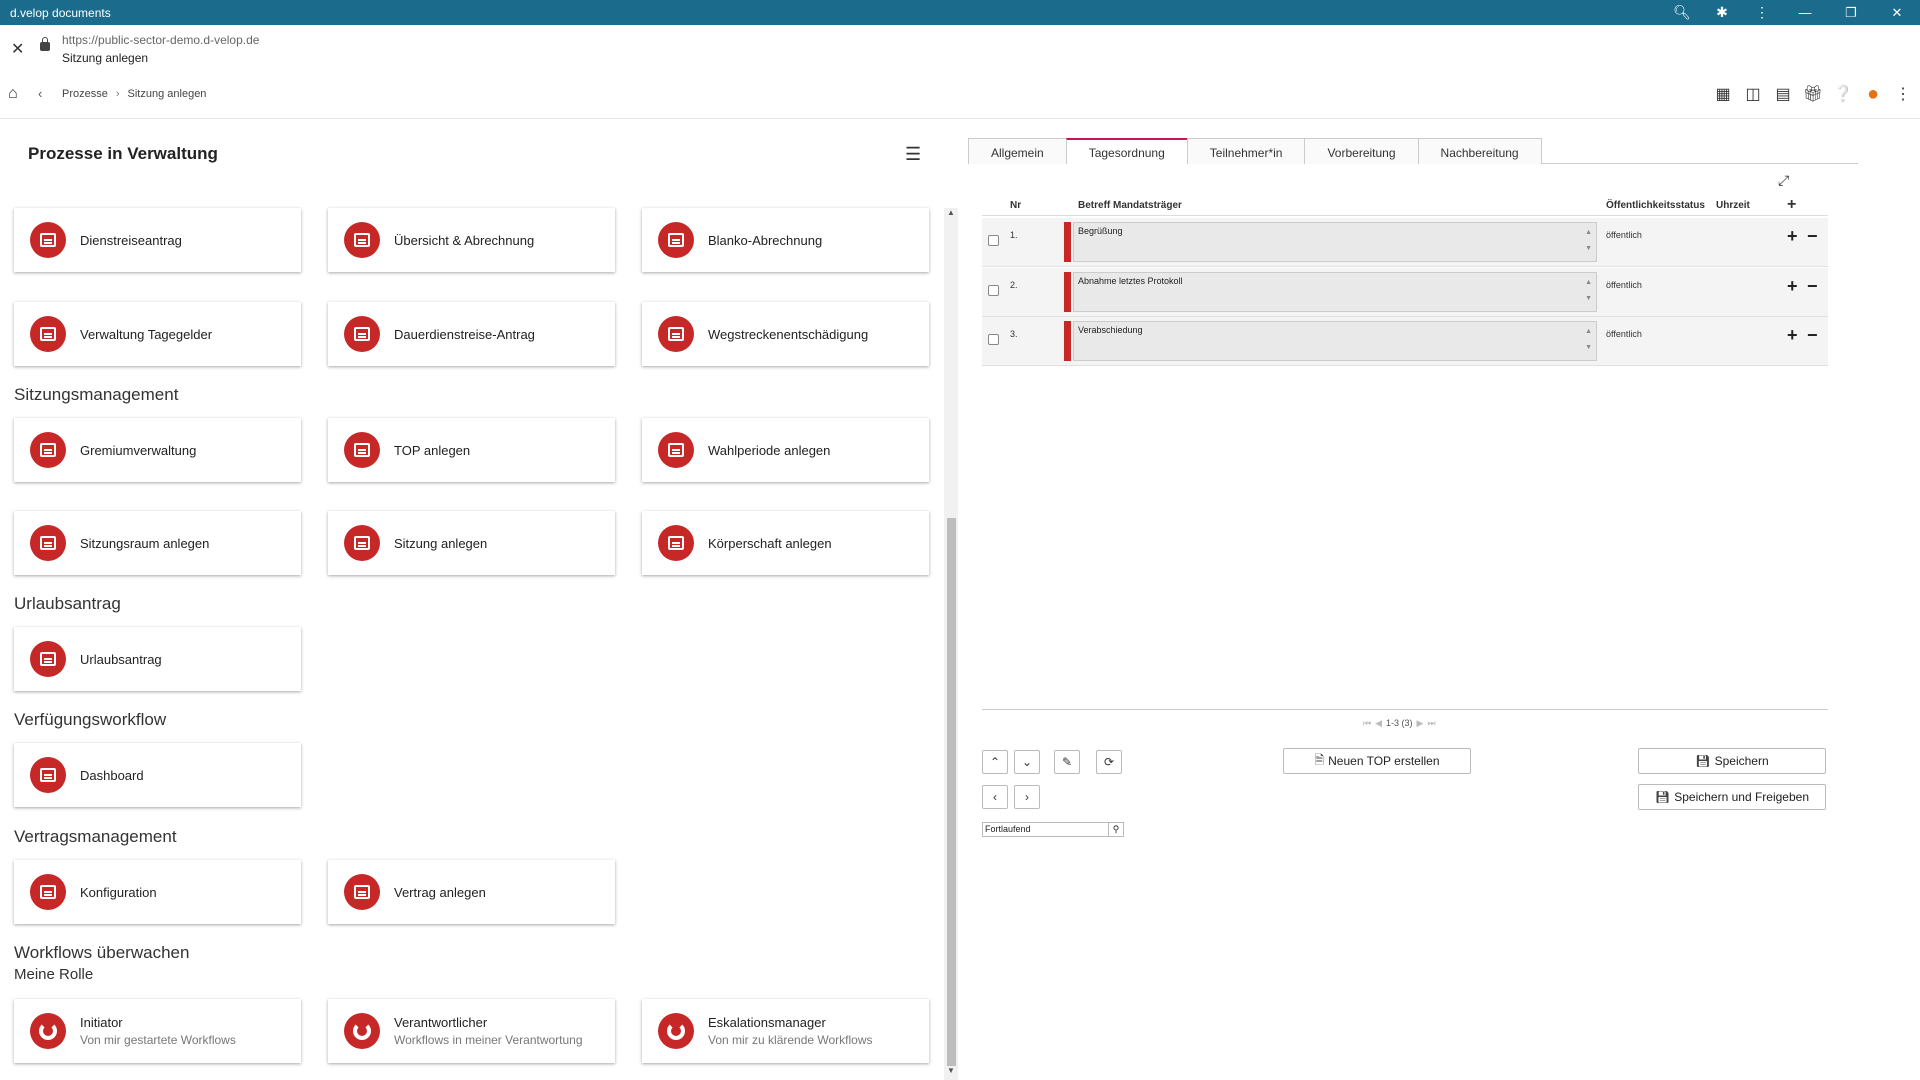  I want to click on tile-label: Verantwortlicher, so click(441, 1022).